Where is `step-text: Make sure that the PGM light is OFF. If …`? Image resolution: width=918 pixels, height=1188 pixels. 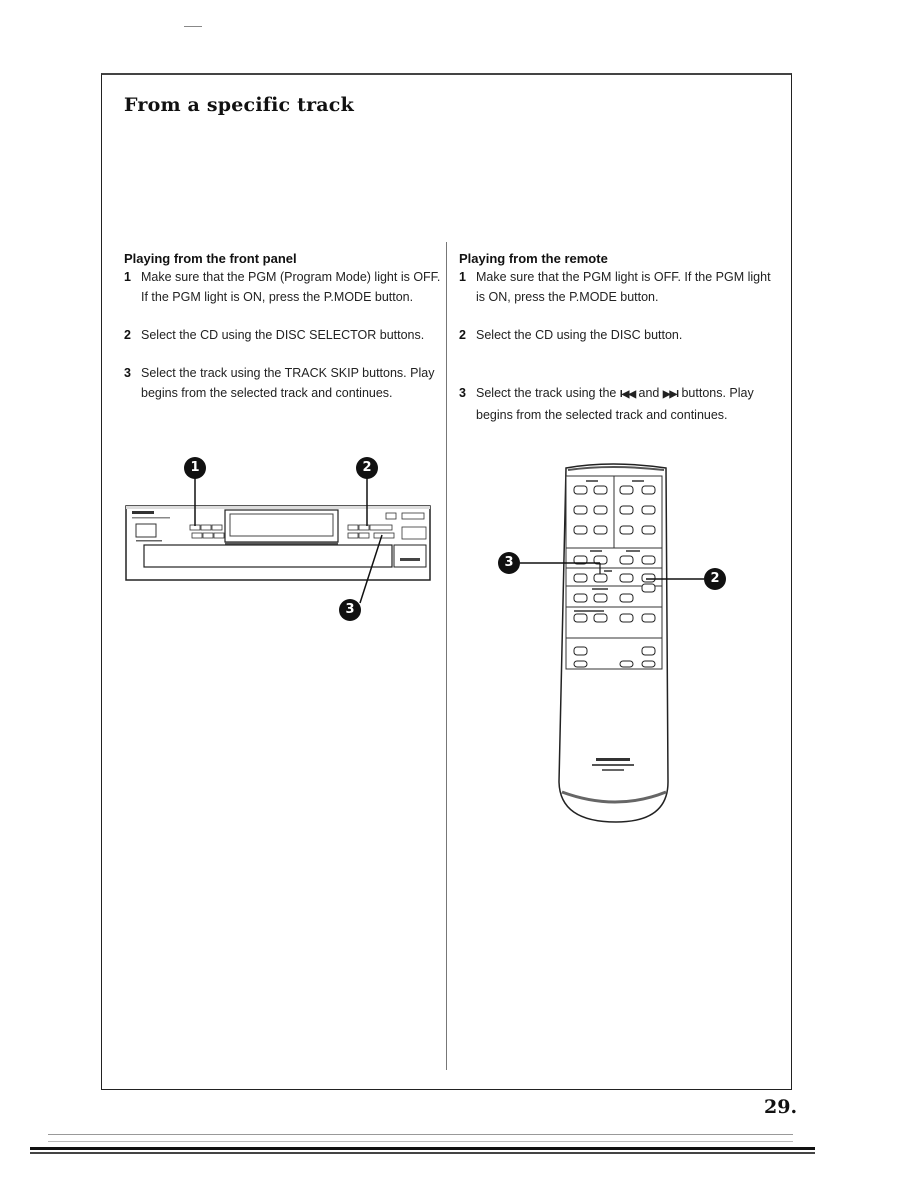
step-text: Make sure that the PGM light is OFF. If … is located at coordinates (623, 287).